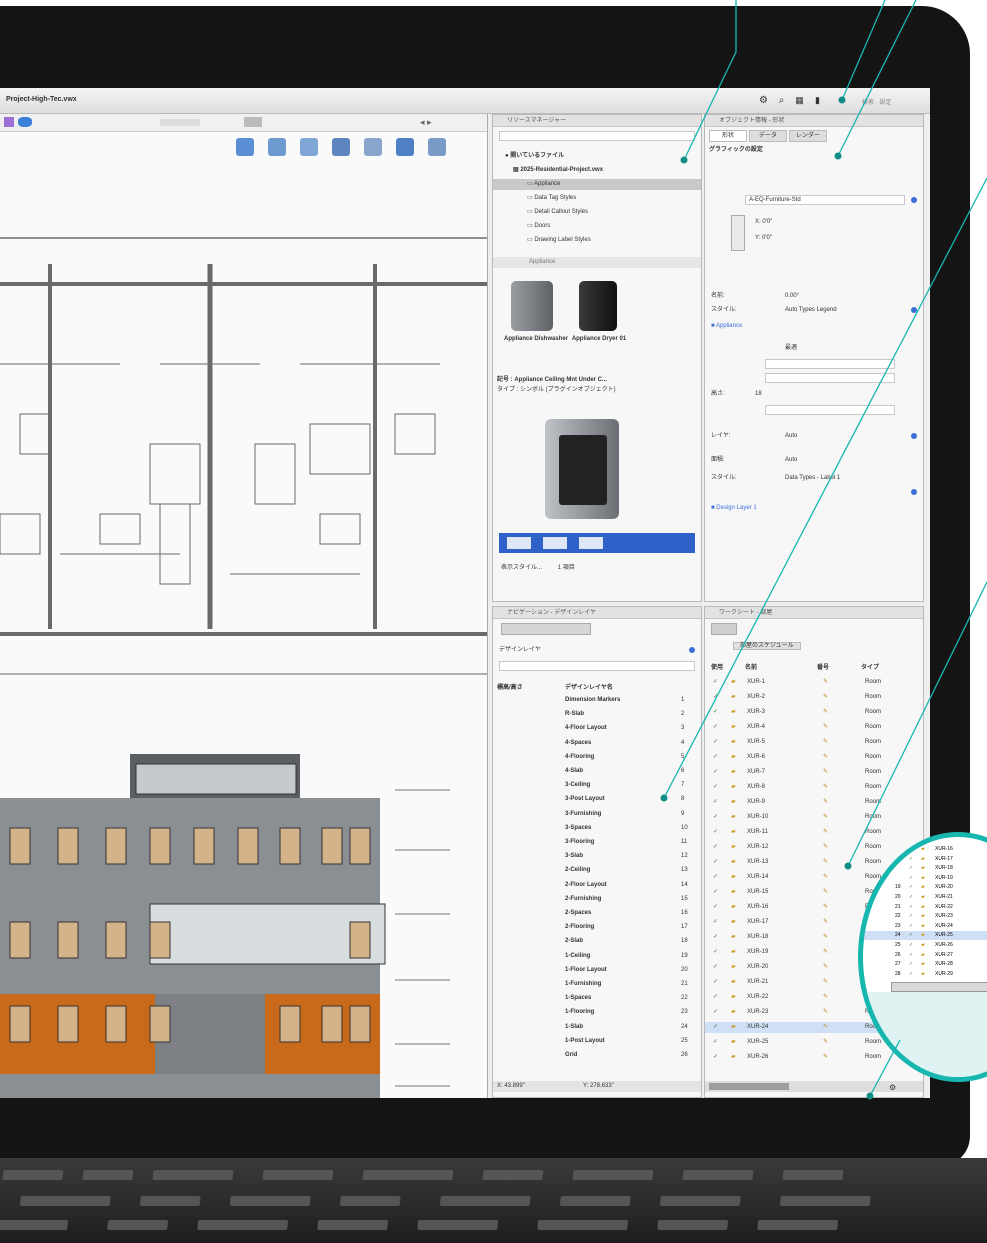  I want to click on tree-item: ▭ Doors, so click(597, 226).